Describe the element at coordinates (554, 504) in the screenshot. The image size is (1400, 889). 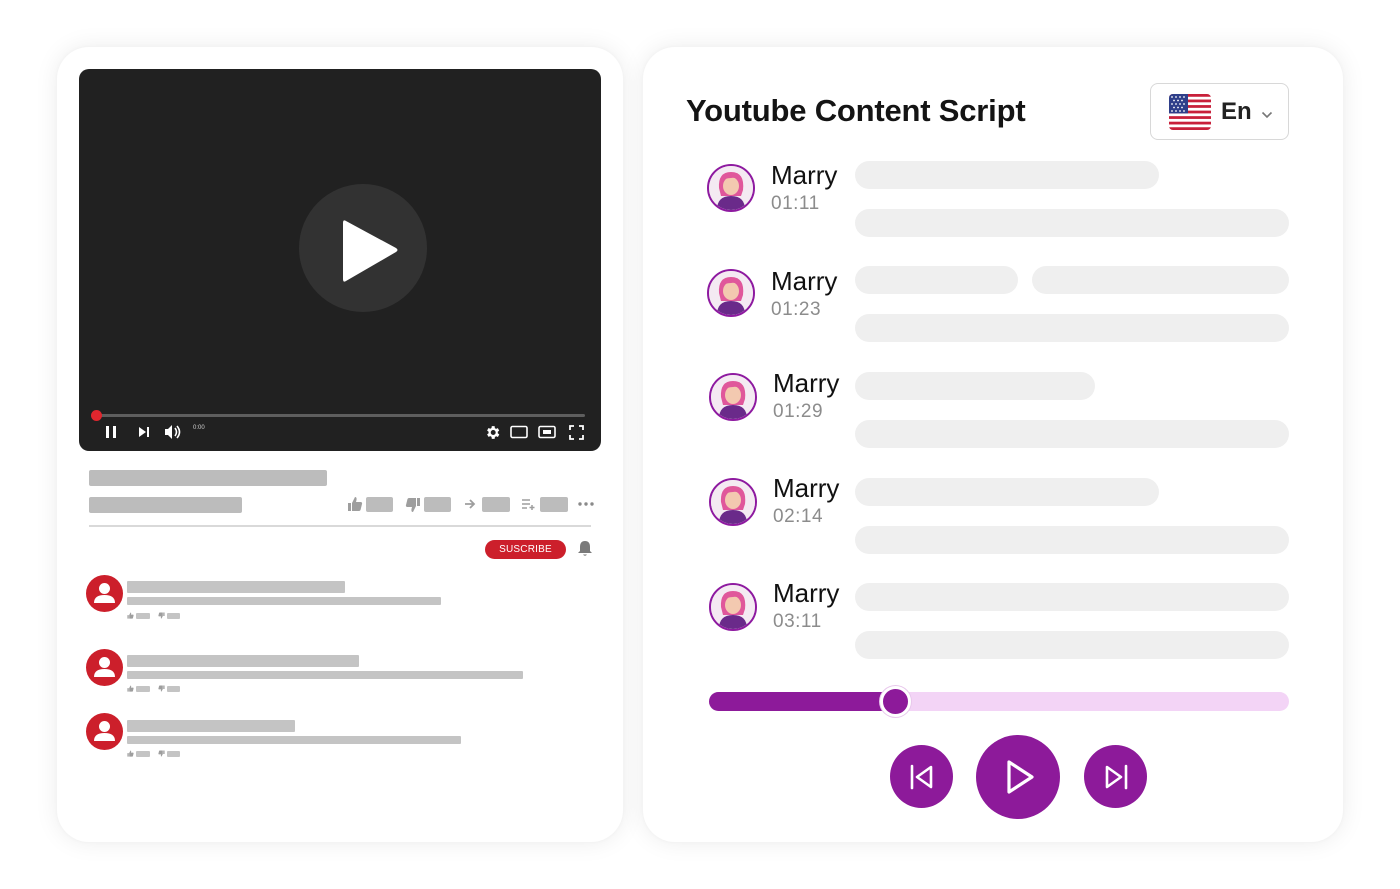
I see `save-label-placeholder` at that location.